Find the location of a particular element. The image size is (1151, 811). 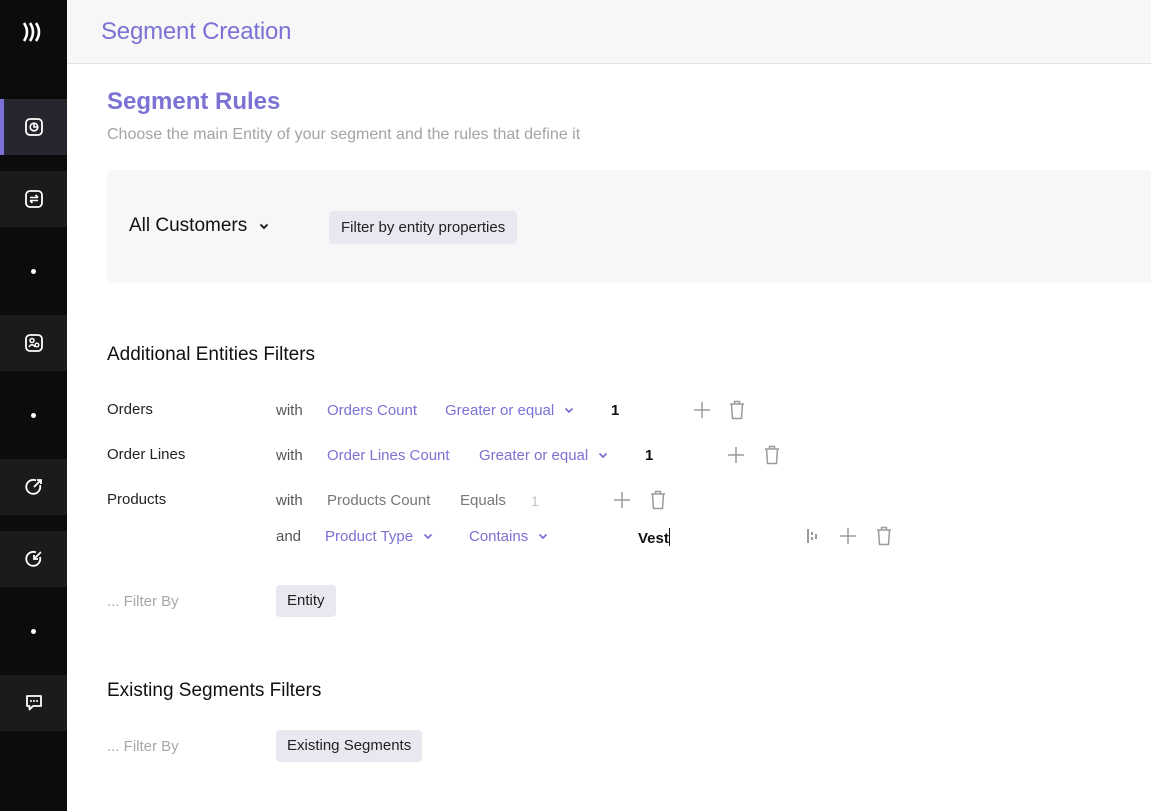

segments-icon is located at coordinates (33, 127).